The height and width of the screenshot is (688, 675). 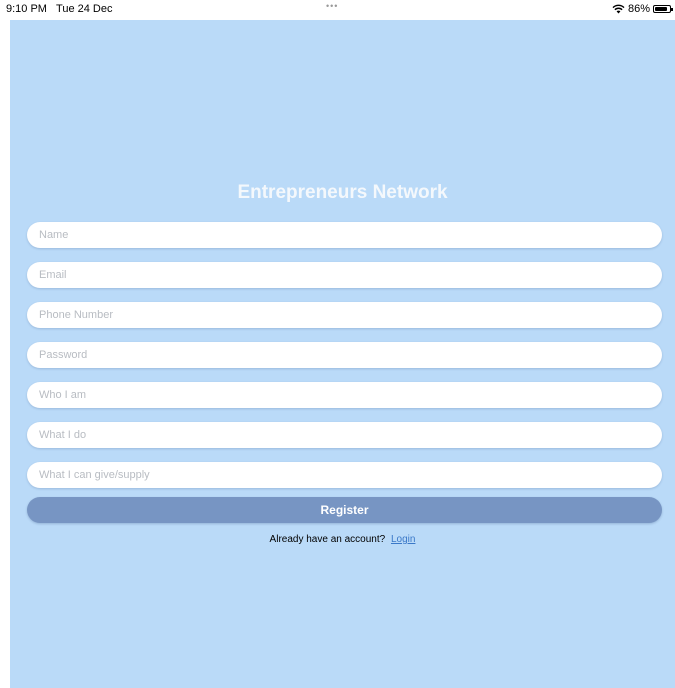 I want to click on login-prompt: Already have an account? Login, so click(x=342, y=539).